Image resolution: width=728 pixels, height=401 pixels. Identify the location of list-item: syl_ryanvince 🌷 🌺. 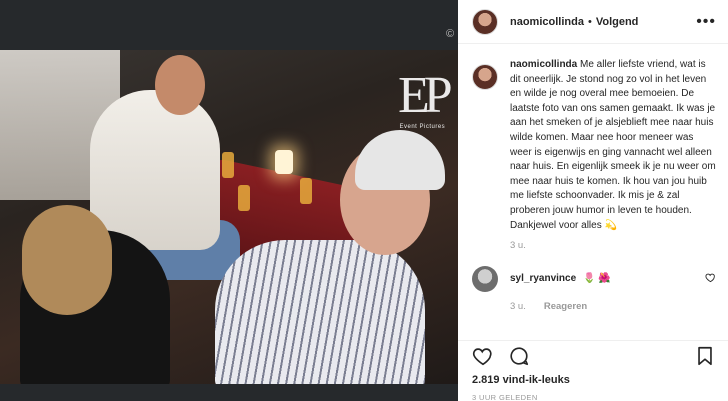
(594, 278).